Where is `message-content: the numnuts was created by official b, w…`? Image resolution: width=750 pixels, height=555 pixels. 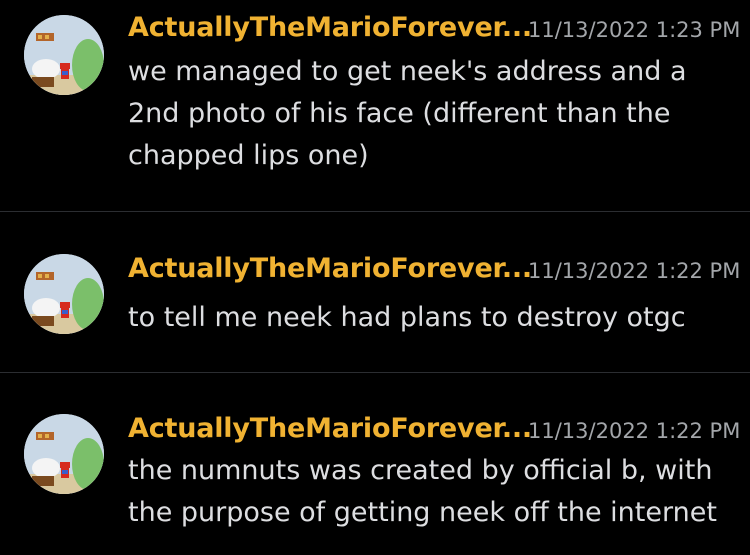 message-content: the numnuts was created by official b, w… is located at coordinates (434, 492).